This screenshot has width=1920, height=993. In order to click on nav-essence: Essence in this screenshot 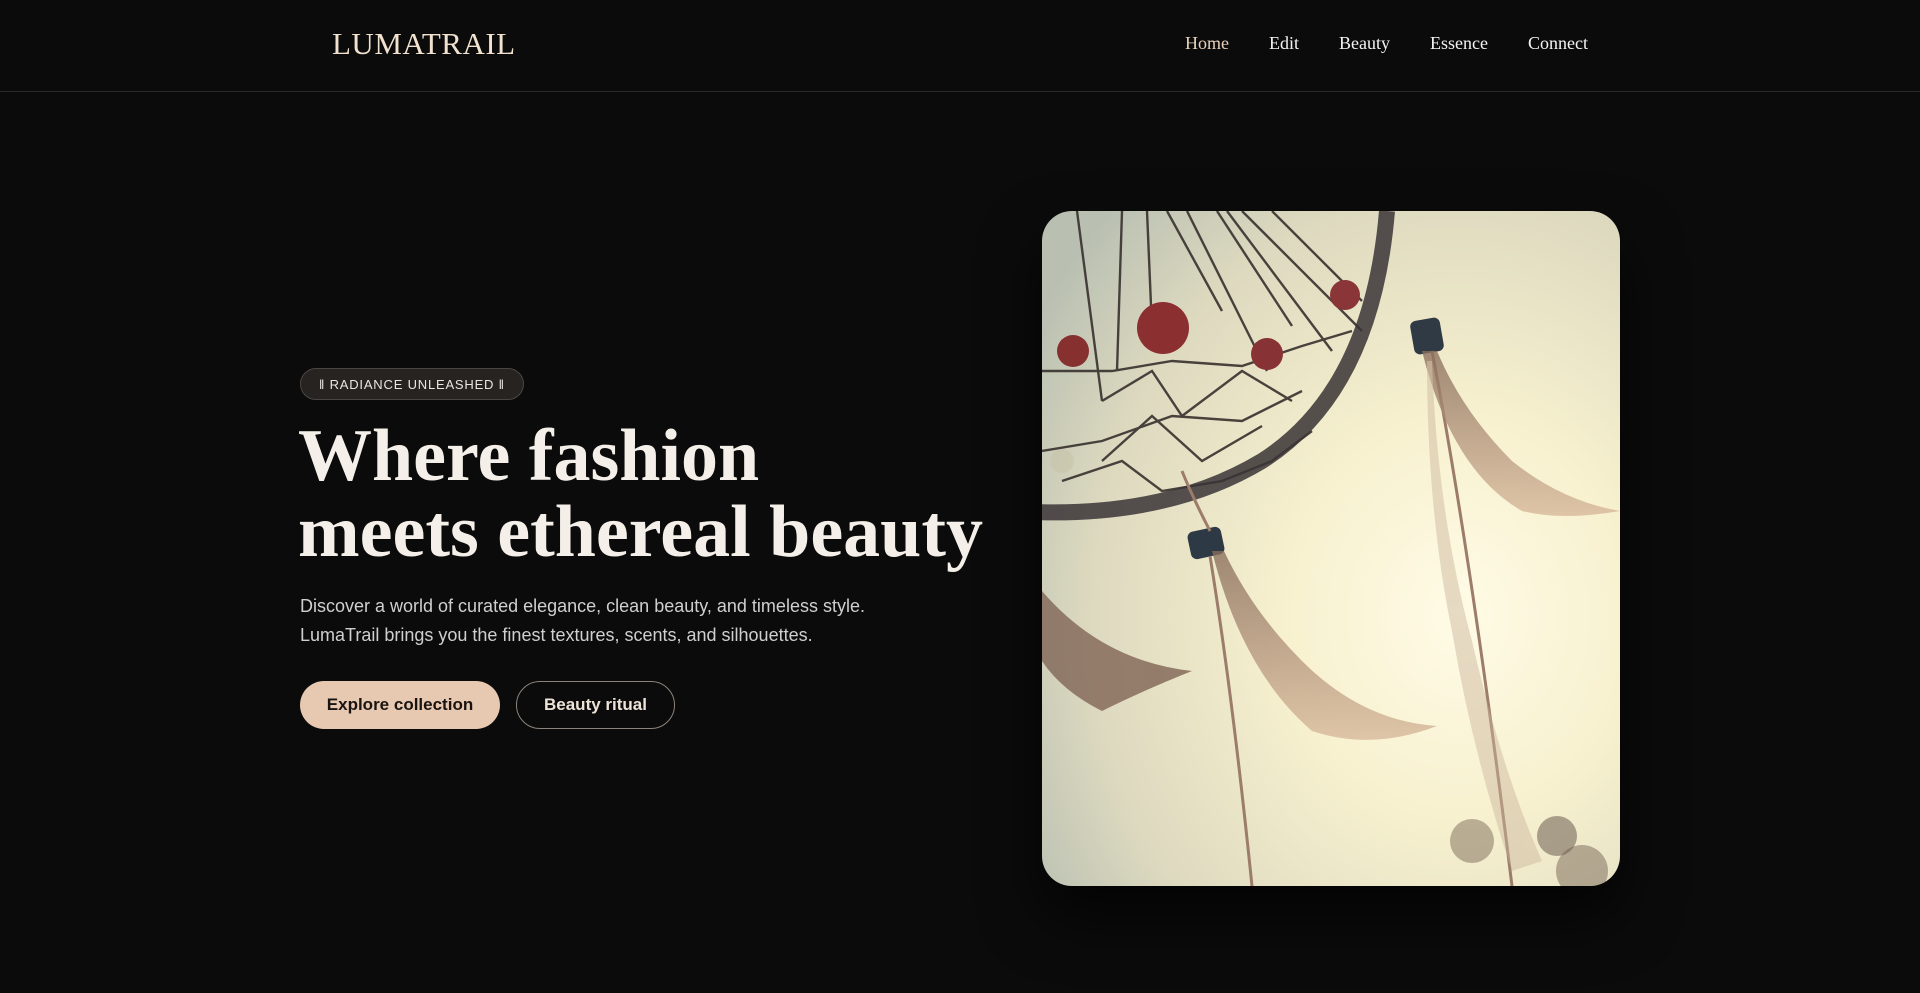, I will do `click(1459, 43)`.